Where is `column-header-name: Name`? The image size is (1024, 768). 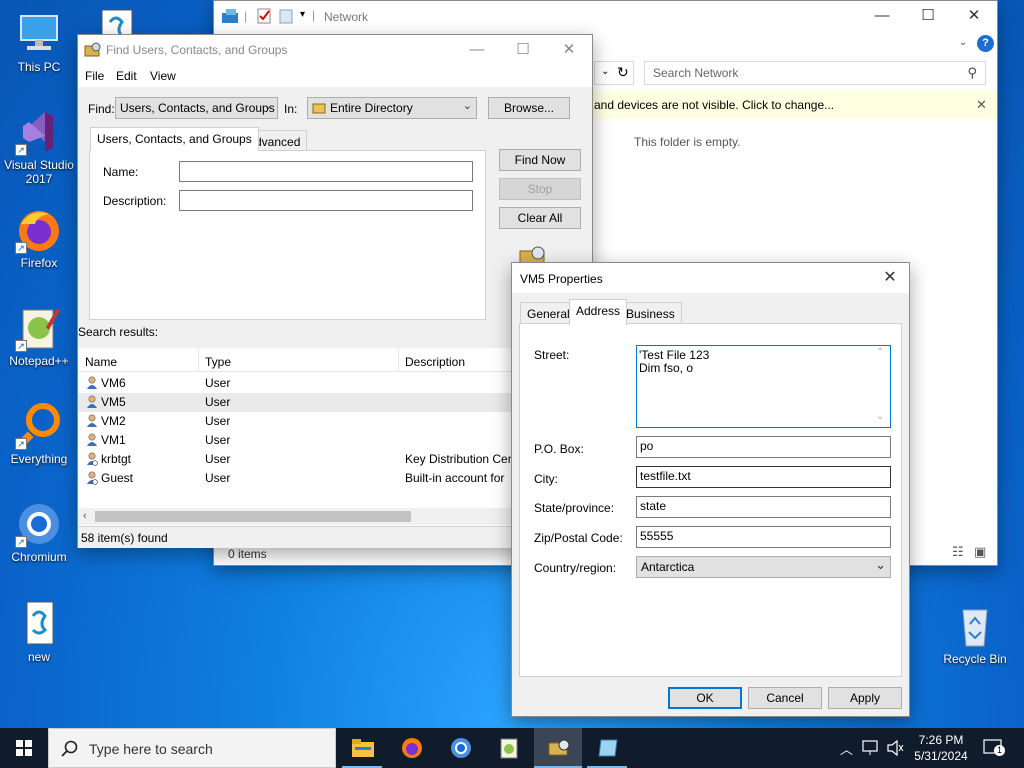 column-header-name: Name is located at coordinates (101, 362).